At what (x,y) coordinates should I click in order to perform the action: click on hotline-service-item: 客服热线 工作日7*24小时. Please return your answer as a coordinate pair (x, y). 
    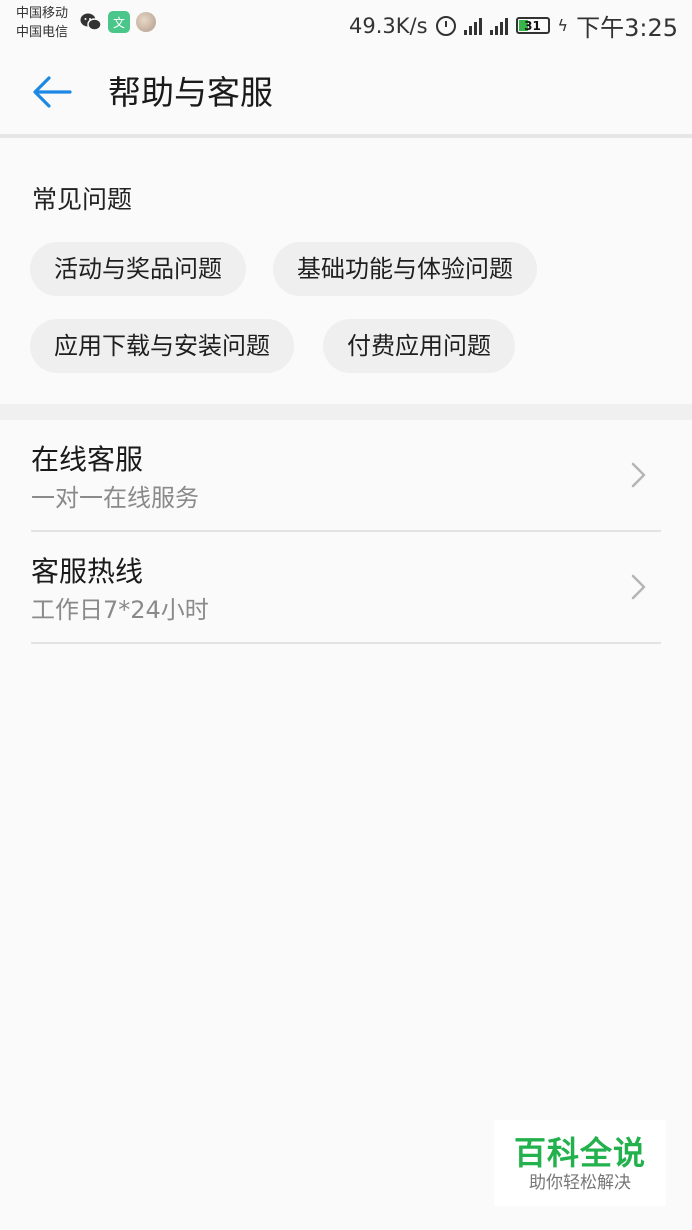
    Looking at the image, I should click on (346, 588).